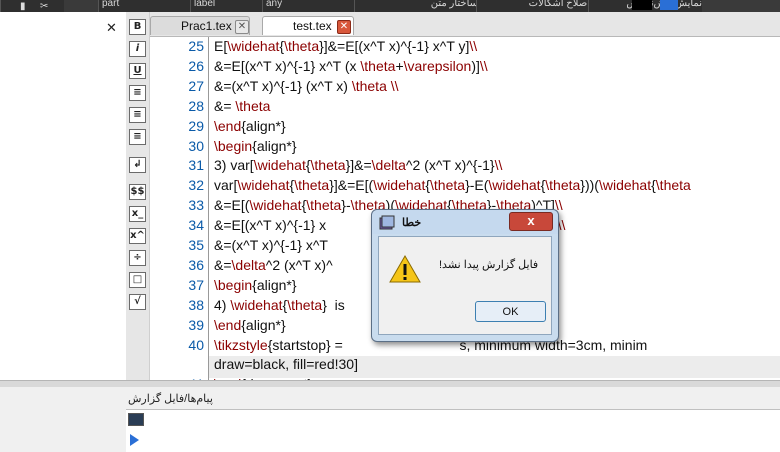 The height and width of the screenshot is (452, 780). Describe the element at coordinates (63, 430) in the screenshot. I see `log-panel-side` at that location.